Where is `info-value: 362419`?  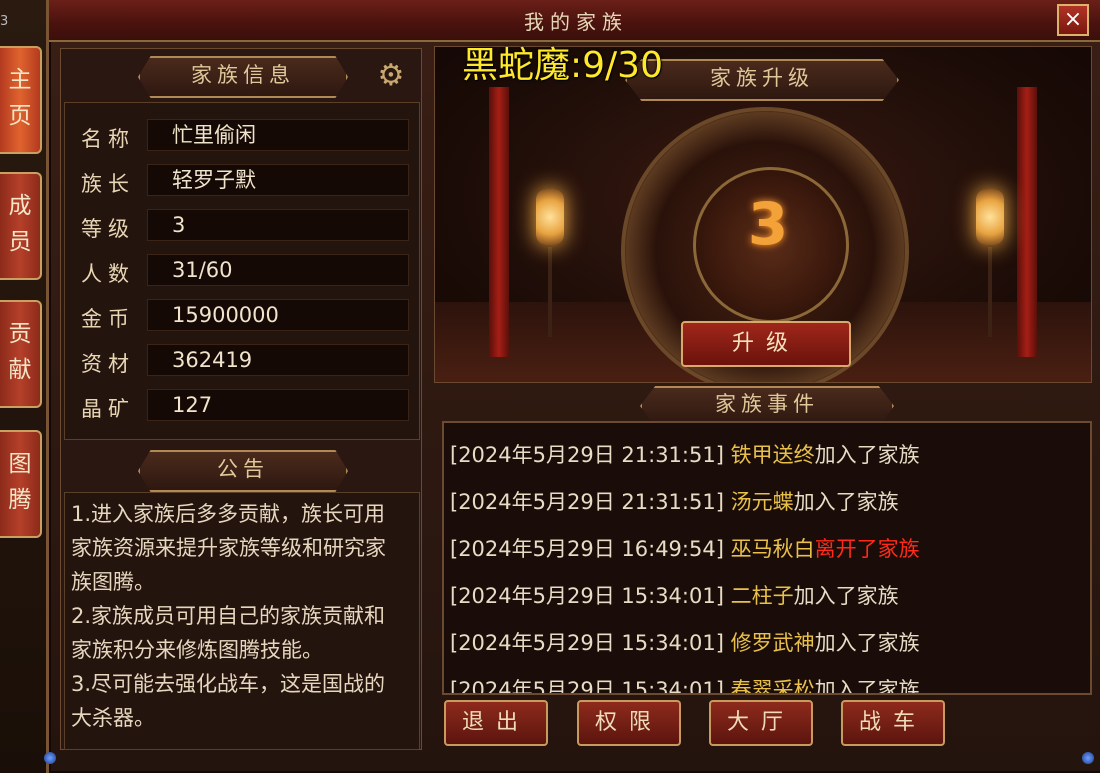 info-value: 362419 is located at coordinates (278, 360).